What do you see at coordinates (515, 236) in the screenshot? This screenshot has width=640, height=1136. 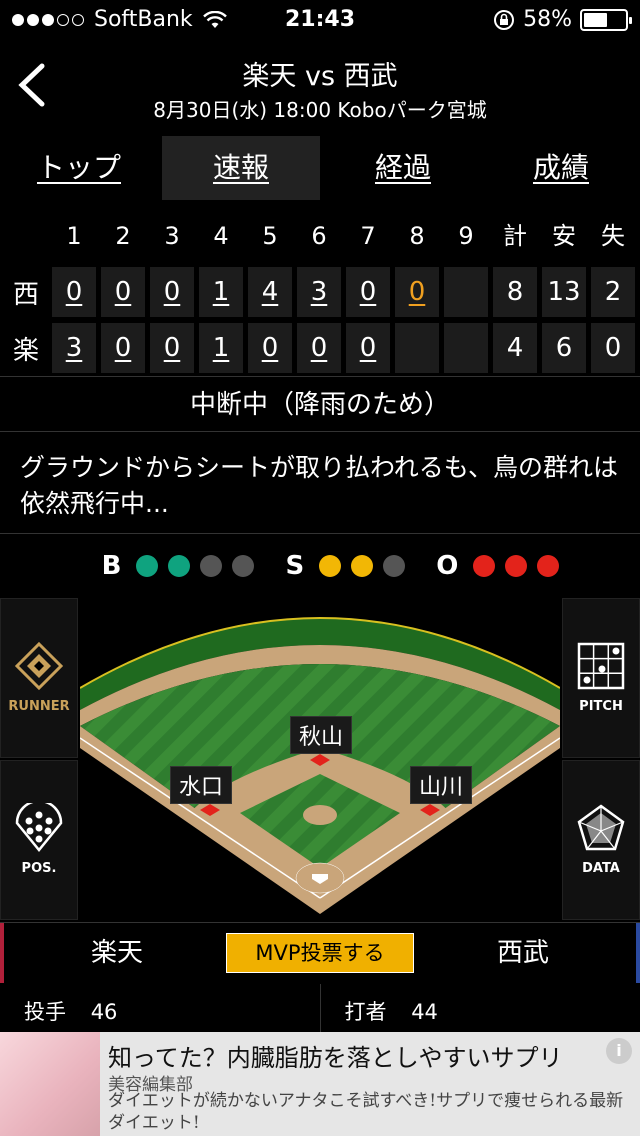 I see `total-header: 計` at bounding box center [515, 236].